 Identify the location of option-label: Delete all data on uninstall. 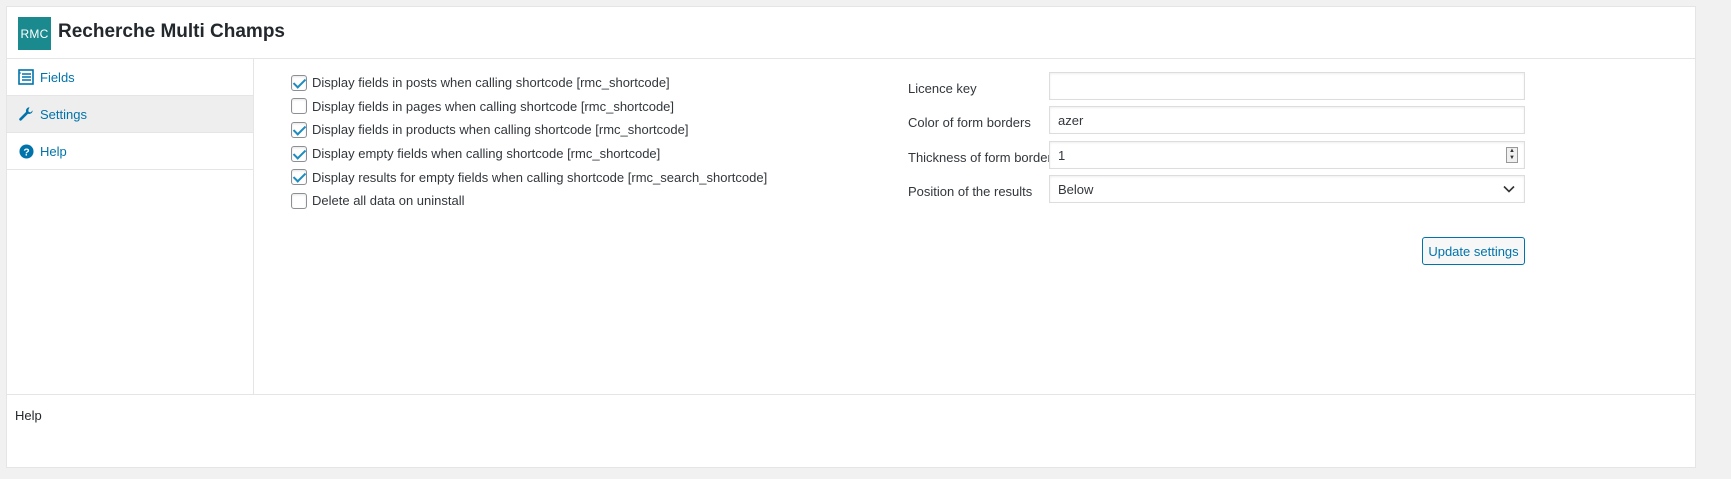
(388, 201).